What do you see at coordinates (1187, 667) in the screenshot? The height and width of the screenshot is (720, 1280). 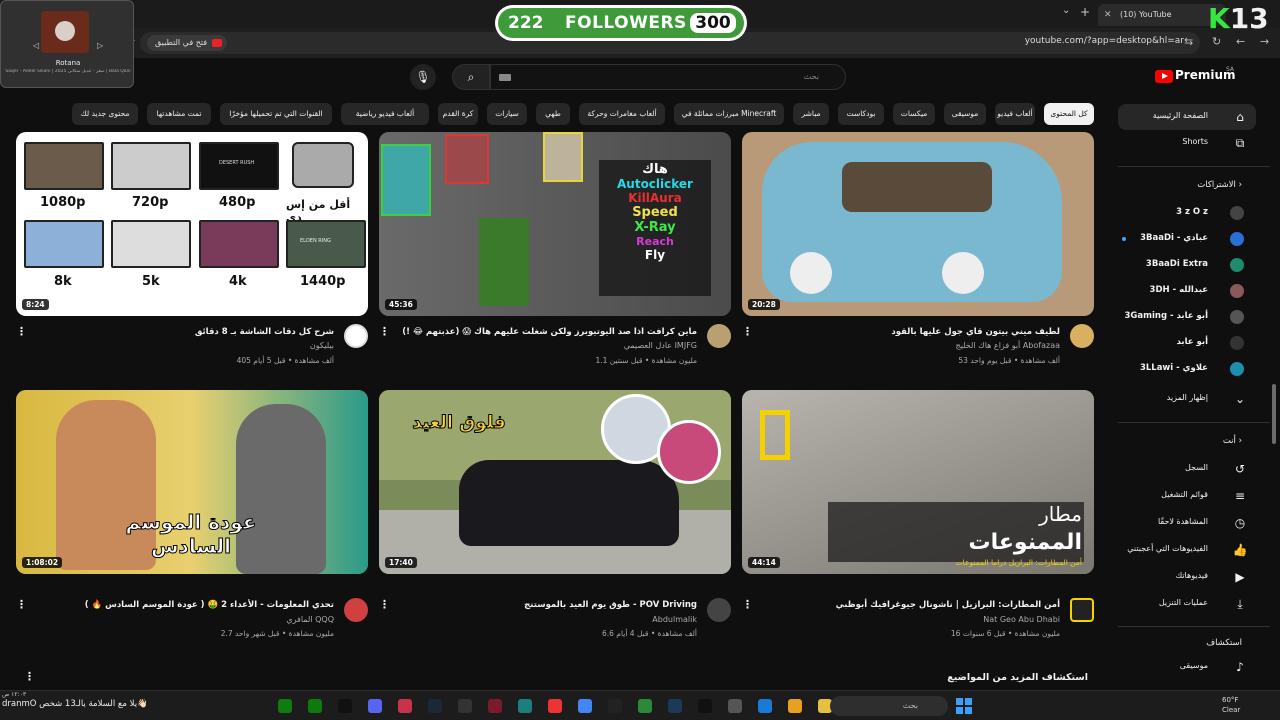 I see `sidebar-item-music: ♪ موسيقى` at bounding box center [1187, 667].